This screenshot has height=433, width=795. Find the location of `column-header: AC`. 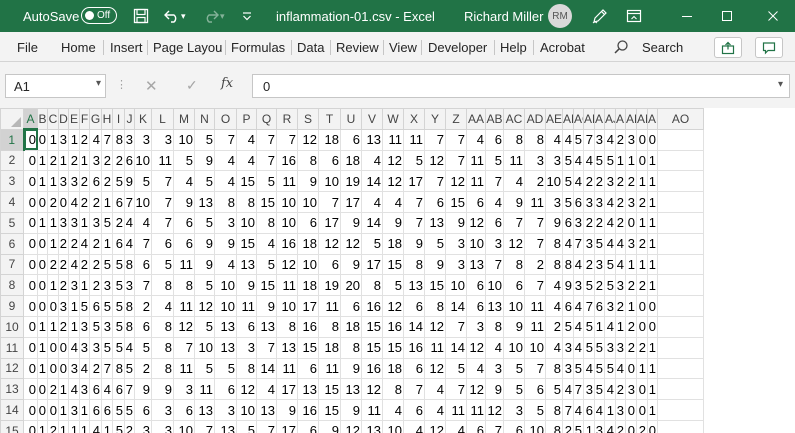

column-header: AC is located at coordinates (514, 119).